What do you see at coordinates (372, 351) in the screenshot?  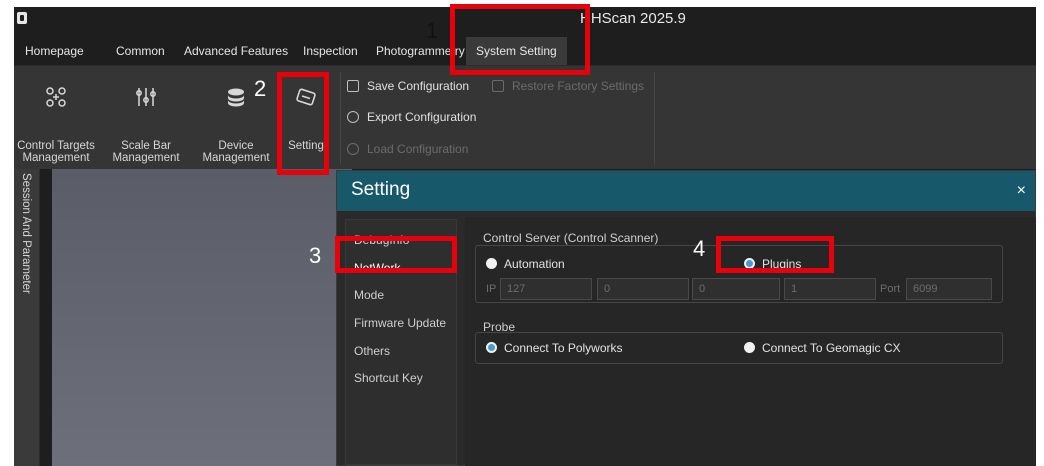 I see `nav-item-others: Others` at bounding box center [372, 351].